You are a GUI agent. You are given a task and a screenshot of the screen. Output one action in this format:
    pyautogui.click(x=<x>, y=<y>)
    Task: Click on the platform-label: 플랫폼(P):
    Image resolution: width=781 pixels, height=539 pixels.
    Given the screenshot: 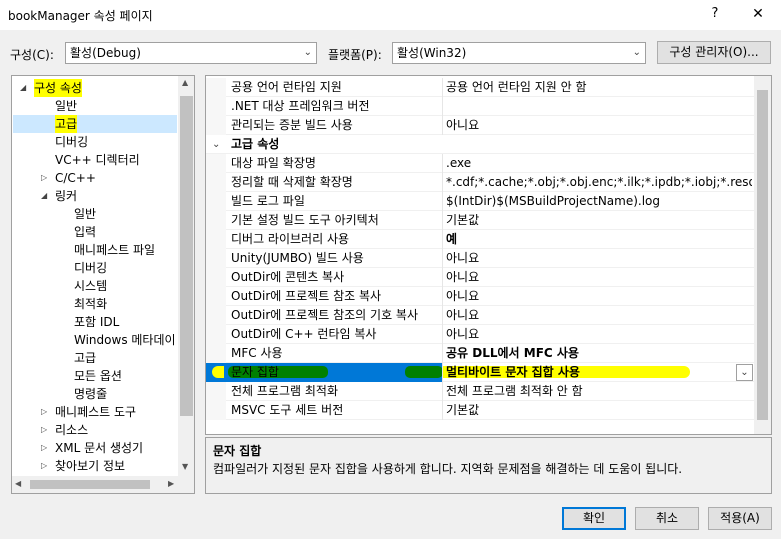 What is the action you would take?
    pyautogui.click(x=355, y=55)
    